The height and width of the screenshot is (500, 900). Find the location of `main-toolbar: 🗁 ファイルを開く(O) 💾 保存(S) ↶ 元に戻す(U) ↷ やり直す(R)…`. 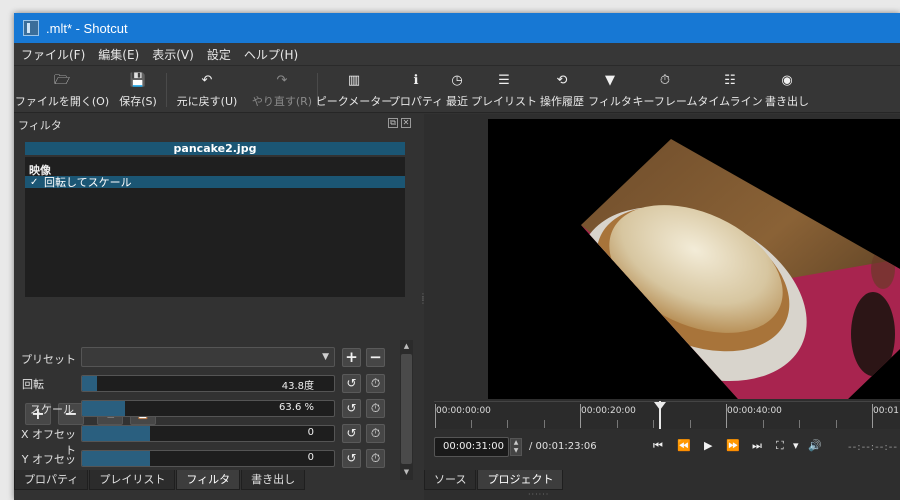

main-toolbar: 🗁 ファイルを開く(O) 💾 保存(S) ↶ 元に戻す(U) ↷ やり直す(R)… is located at coordinates (457, 89).